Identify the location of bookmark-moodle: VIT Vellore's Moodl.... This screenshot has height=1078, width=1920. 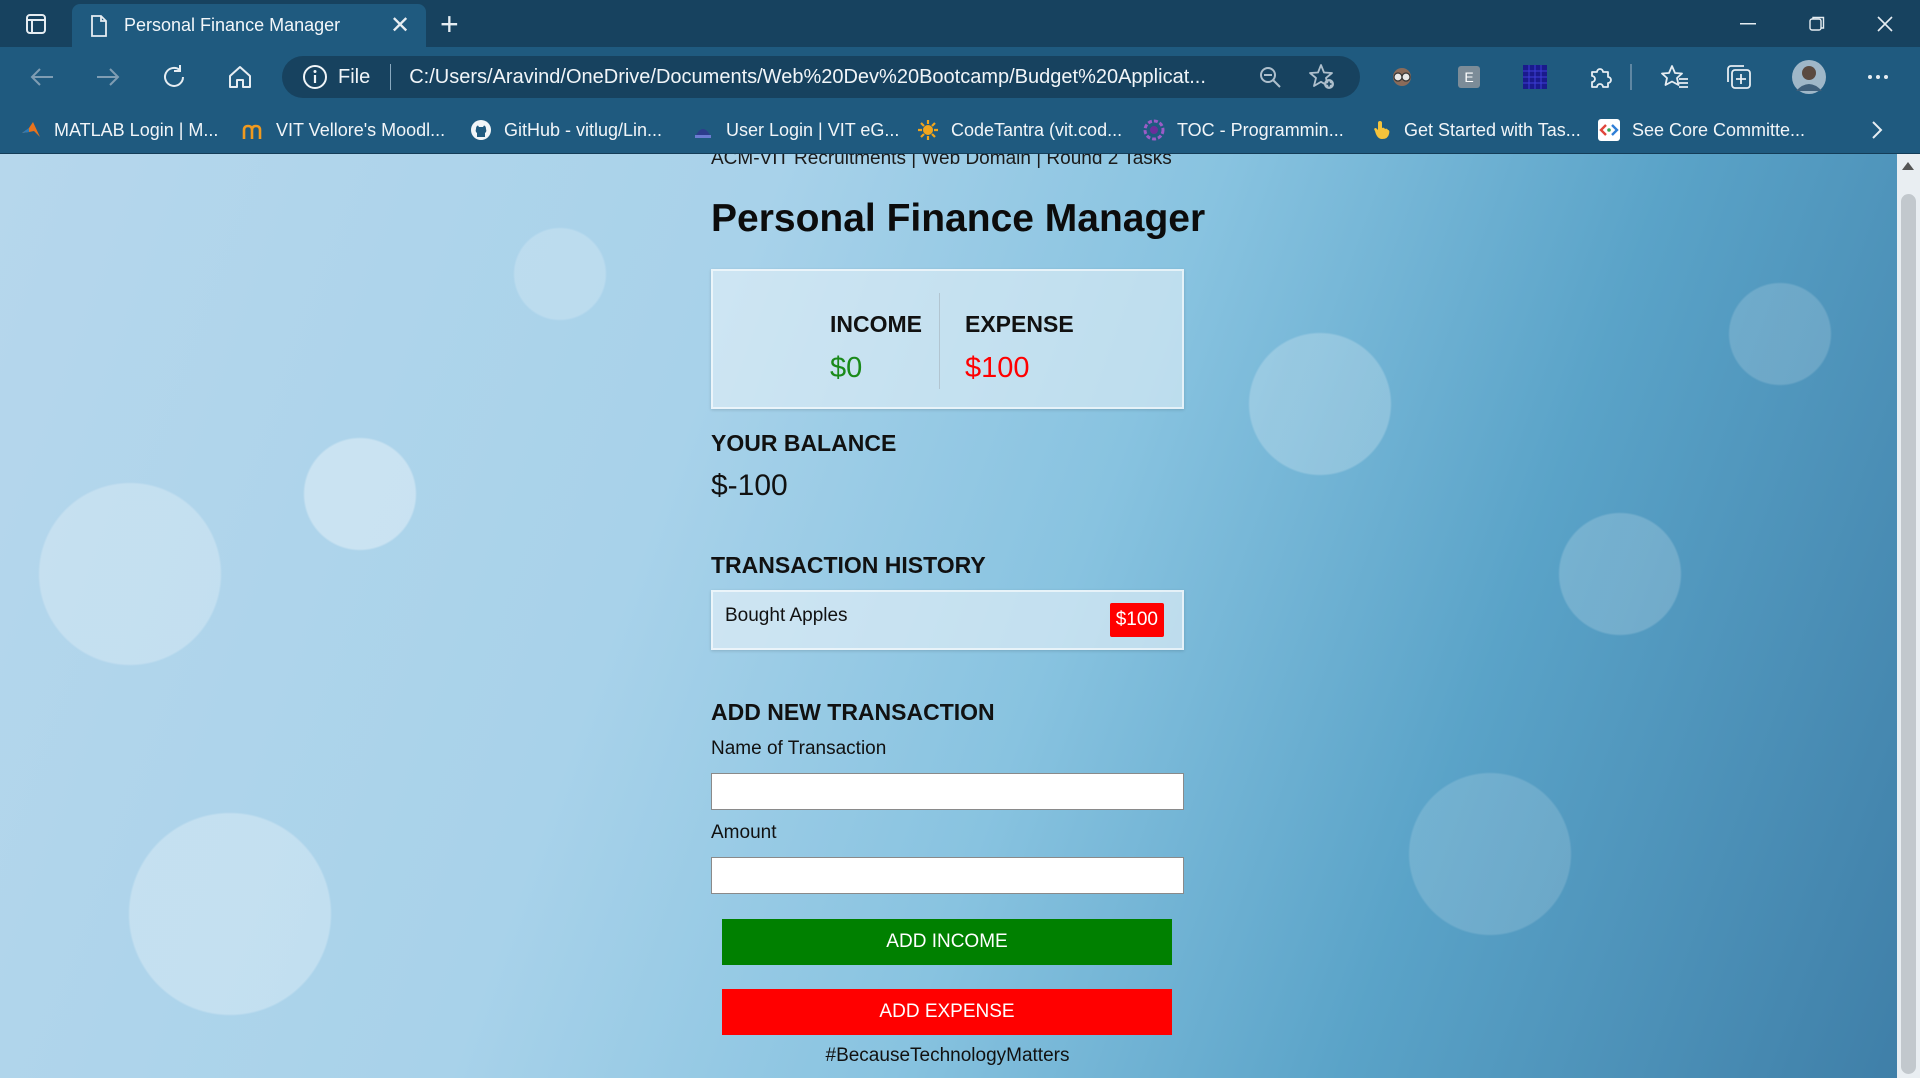
(343, 130).